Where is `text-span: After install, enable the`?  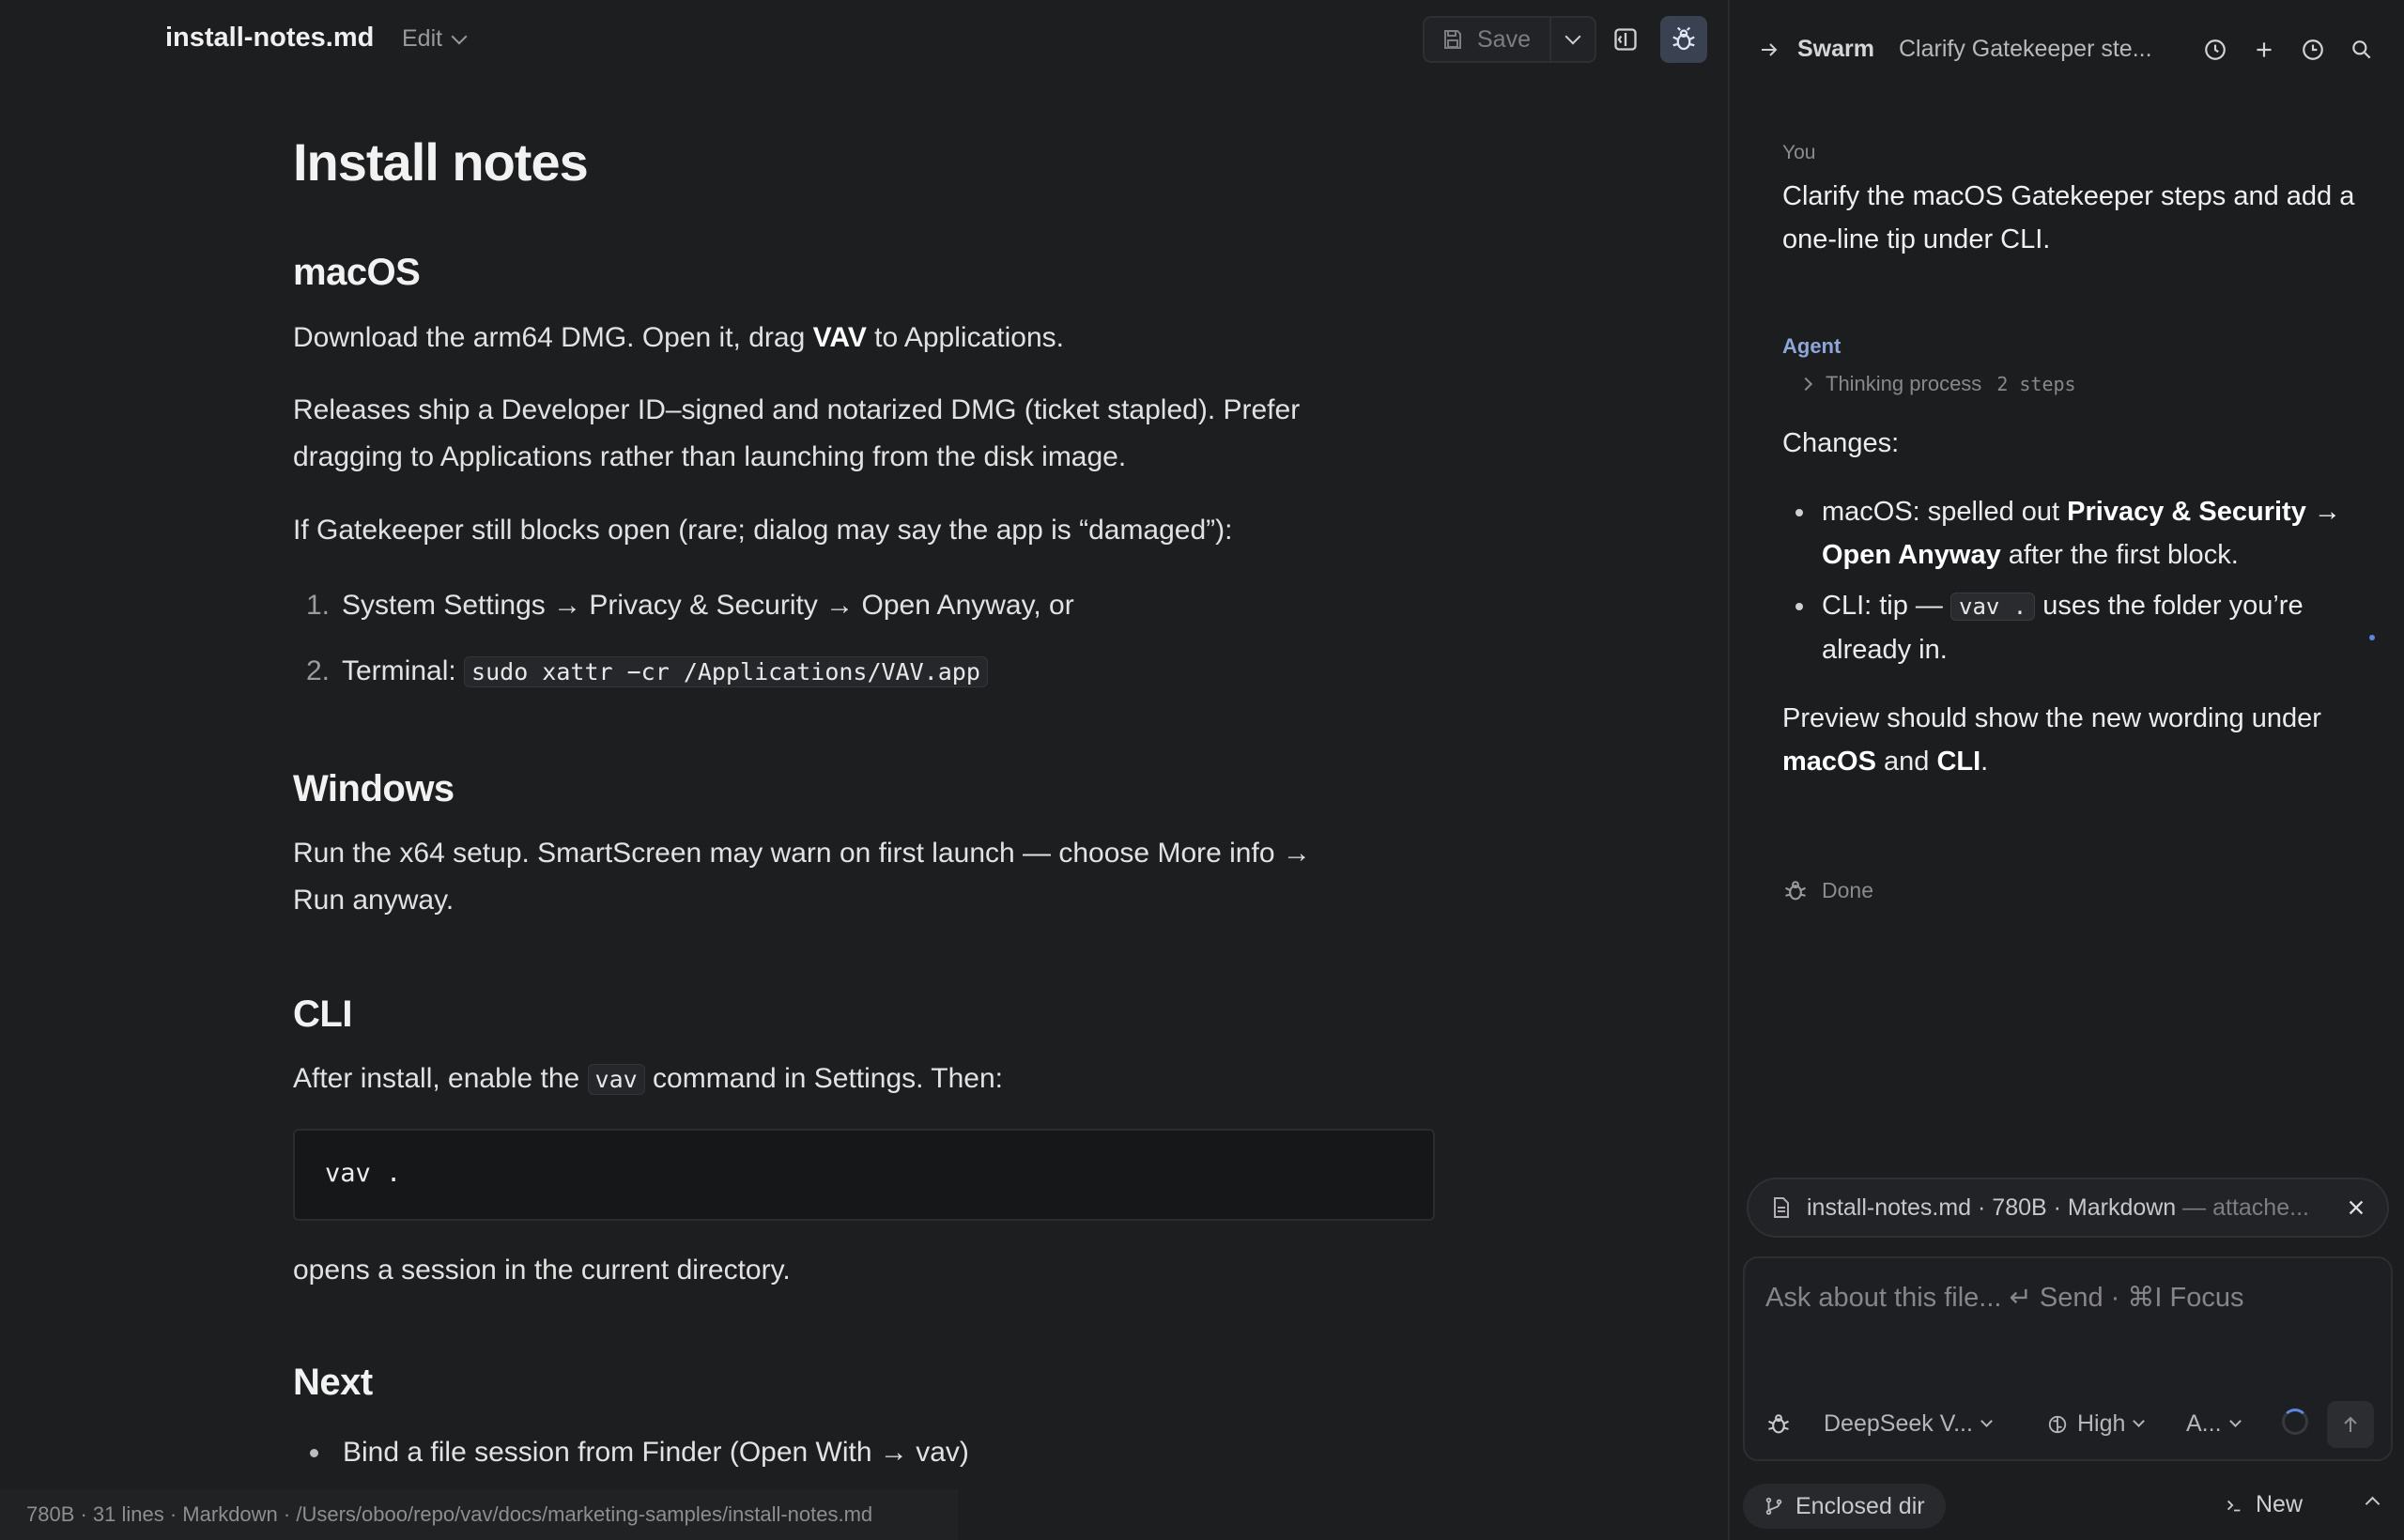 text-span: After install, enable the is located at coordinates (440, 1078).